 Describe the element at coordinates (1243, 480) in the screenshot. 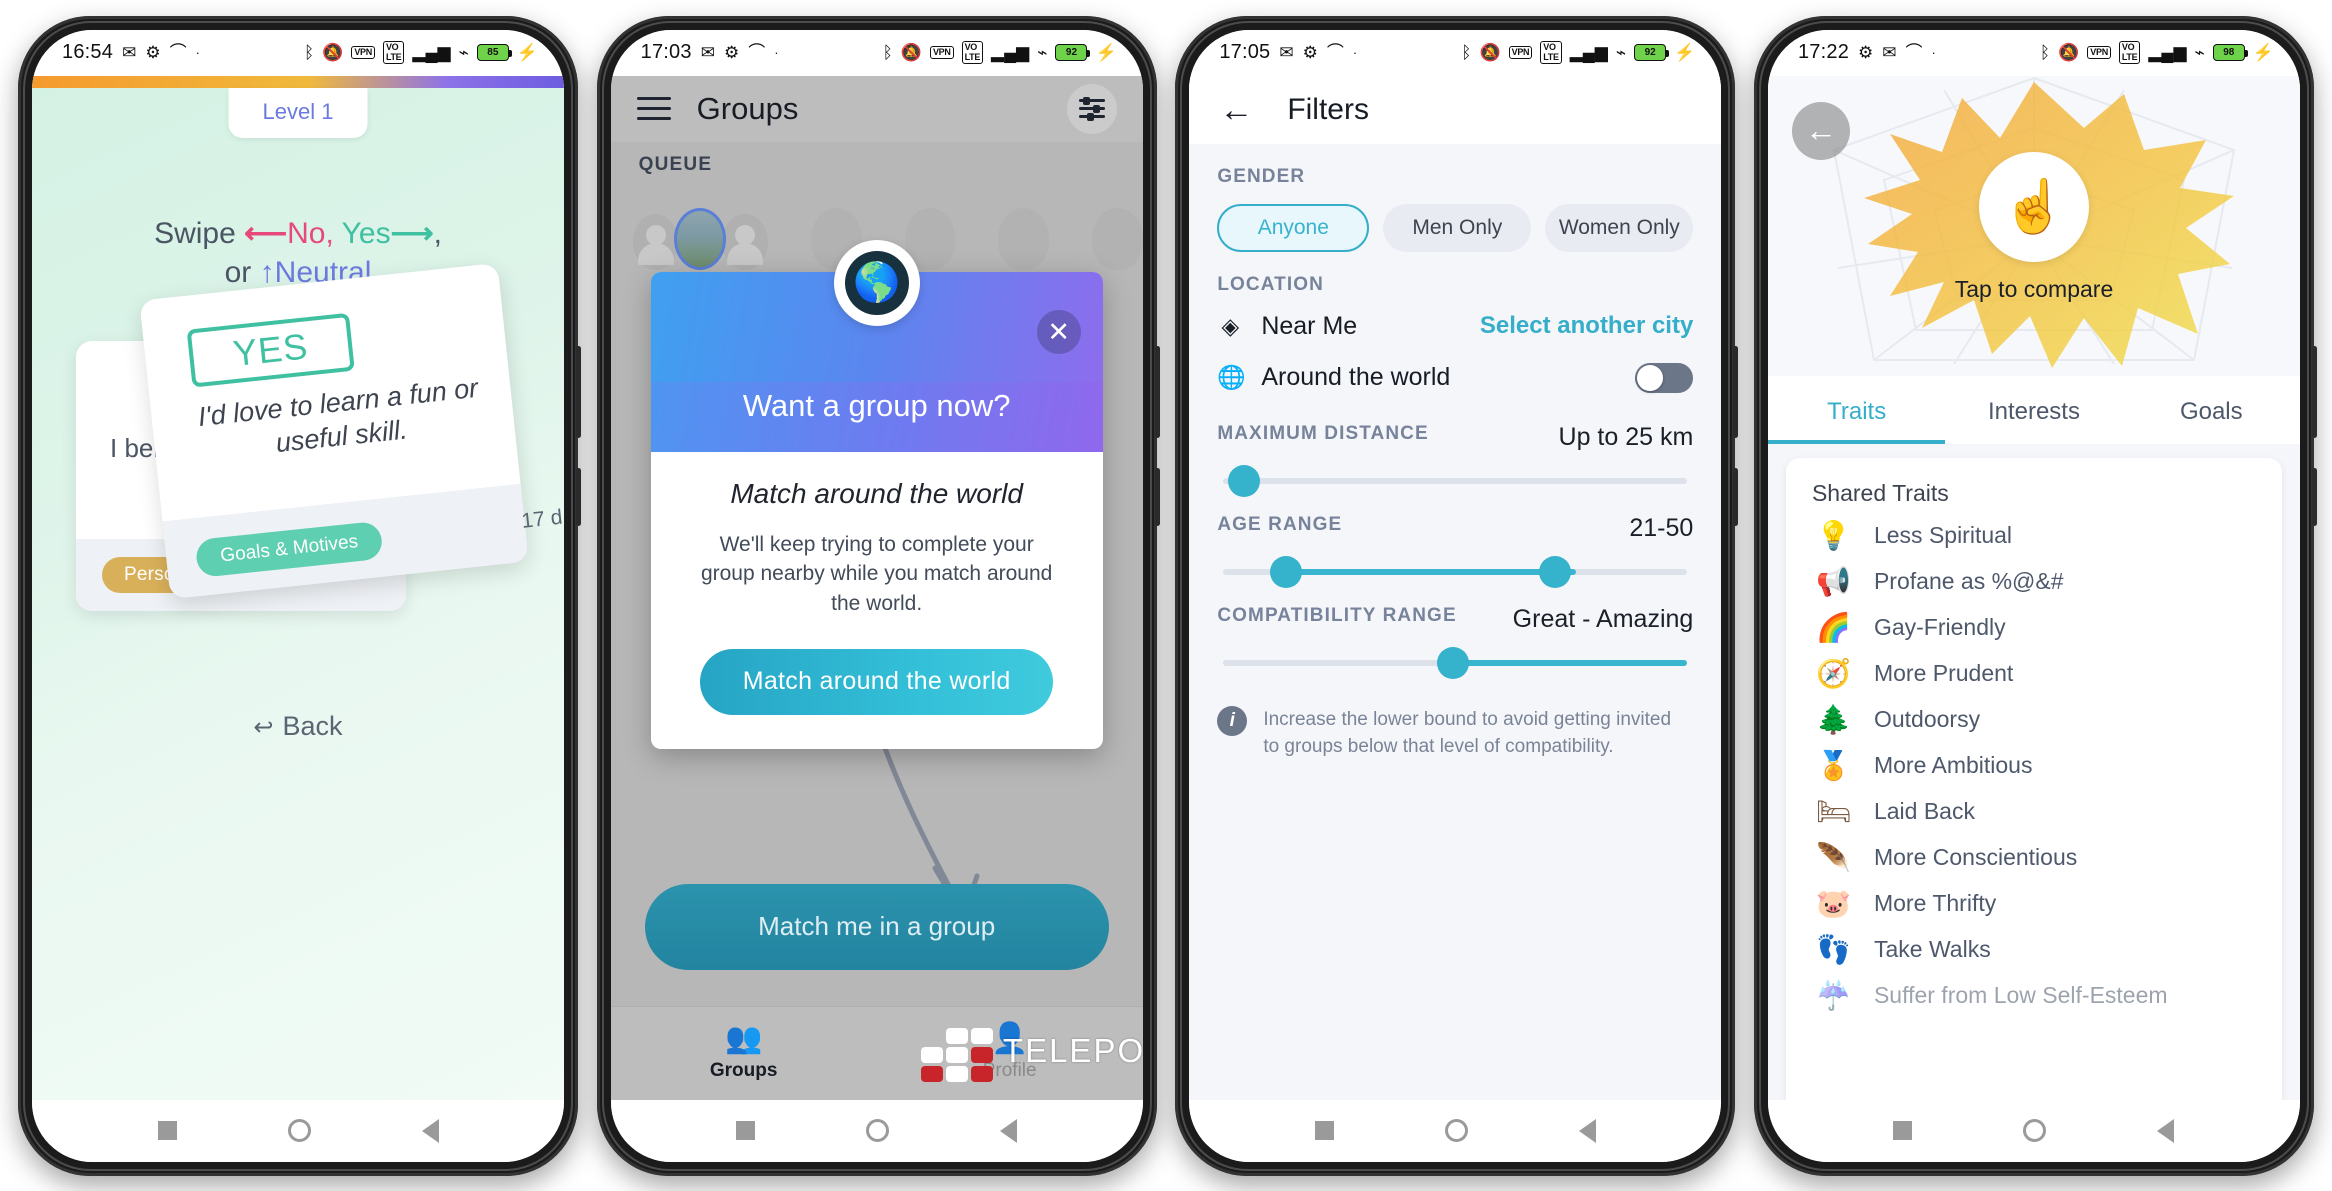

I see `max-distance-knob` at that location.